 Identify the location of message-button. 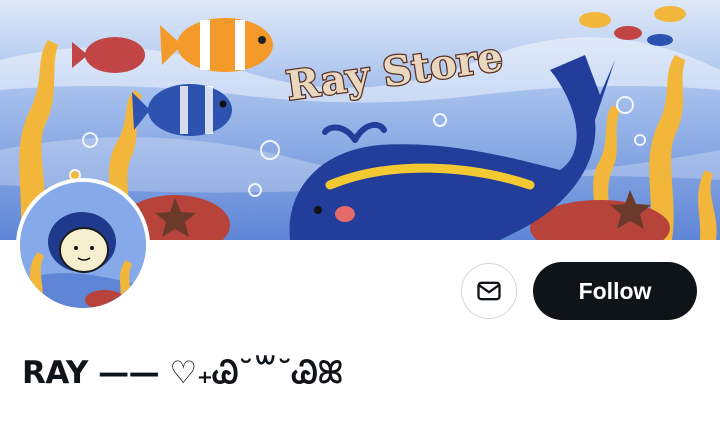
(489, 291).